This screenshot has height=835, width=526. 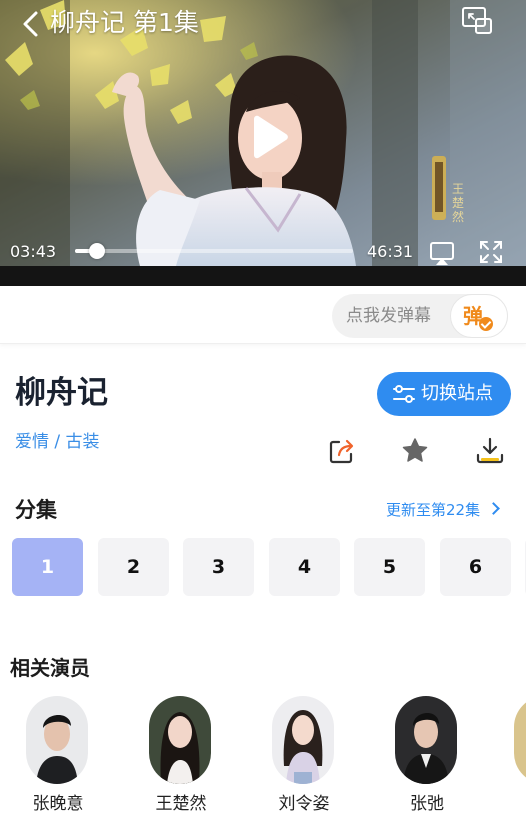 I want to click on cast-title: 相关演员, so click(x=50, y=668).